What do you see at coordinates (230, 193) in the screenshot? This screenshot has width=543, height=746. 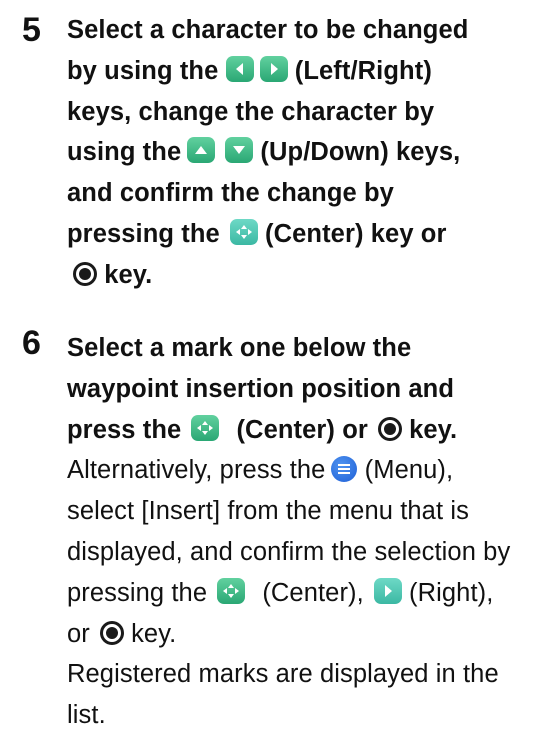 I see `text-line: and confirm the change by` at bounding box center [230, 193].